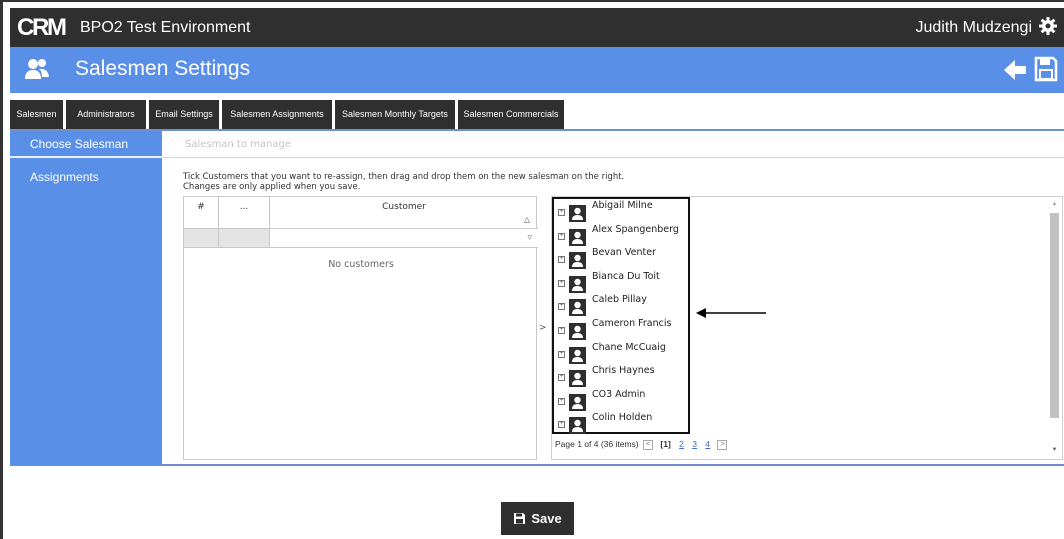 Image resolution: width=1064 pixels, height=539 pixels. I want to click on page-title: Salesmen Settings, so click(163, 68).